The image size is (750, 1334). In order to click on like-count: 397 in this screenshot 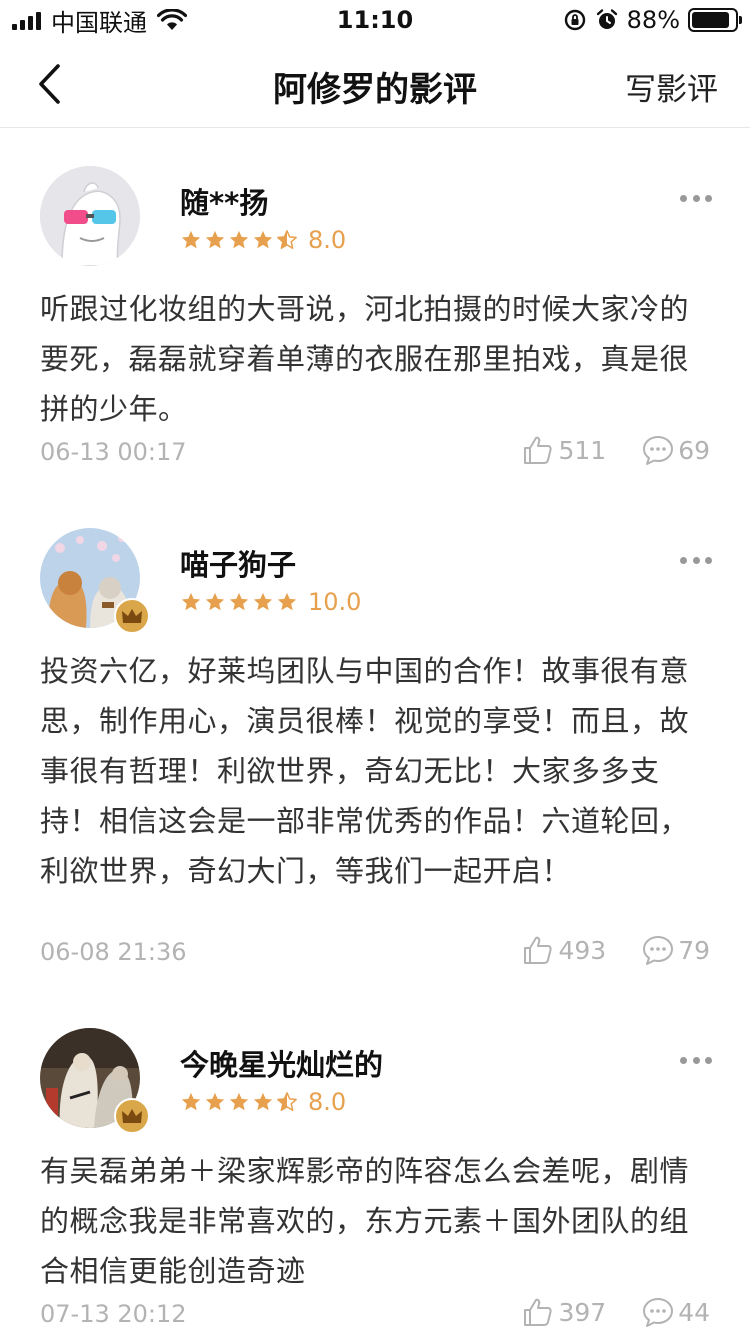, I will do `click(582, 1312)`.